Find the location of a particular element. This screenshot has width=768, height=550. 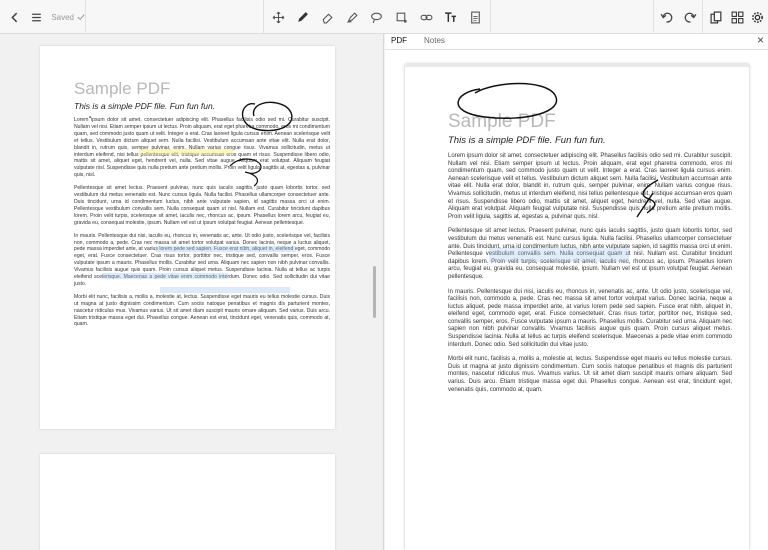

pen-icon is located at coordinates (303, 17).